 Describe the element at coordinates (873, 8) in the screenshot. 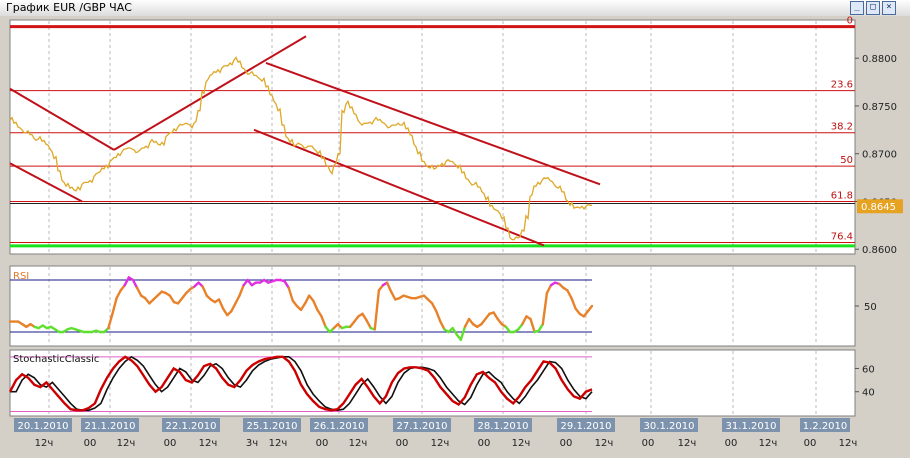

I see `maximize-button: □` at that location.